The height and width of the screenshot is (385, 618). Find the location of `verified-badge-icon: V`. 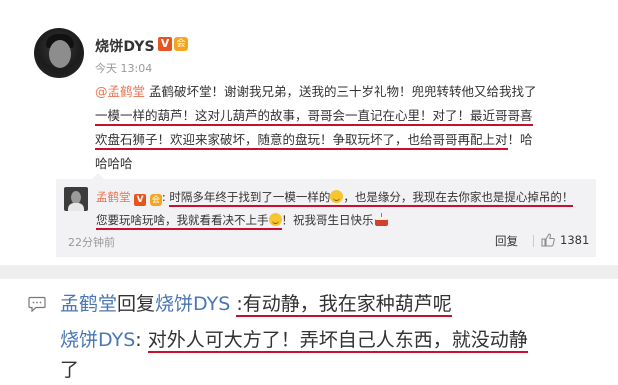

verified-badge-icon: V is located at coordinates (165, 44).